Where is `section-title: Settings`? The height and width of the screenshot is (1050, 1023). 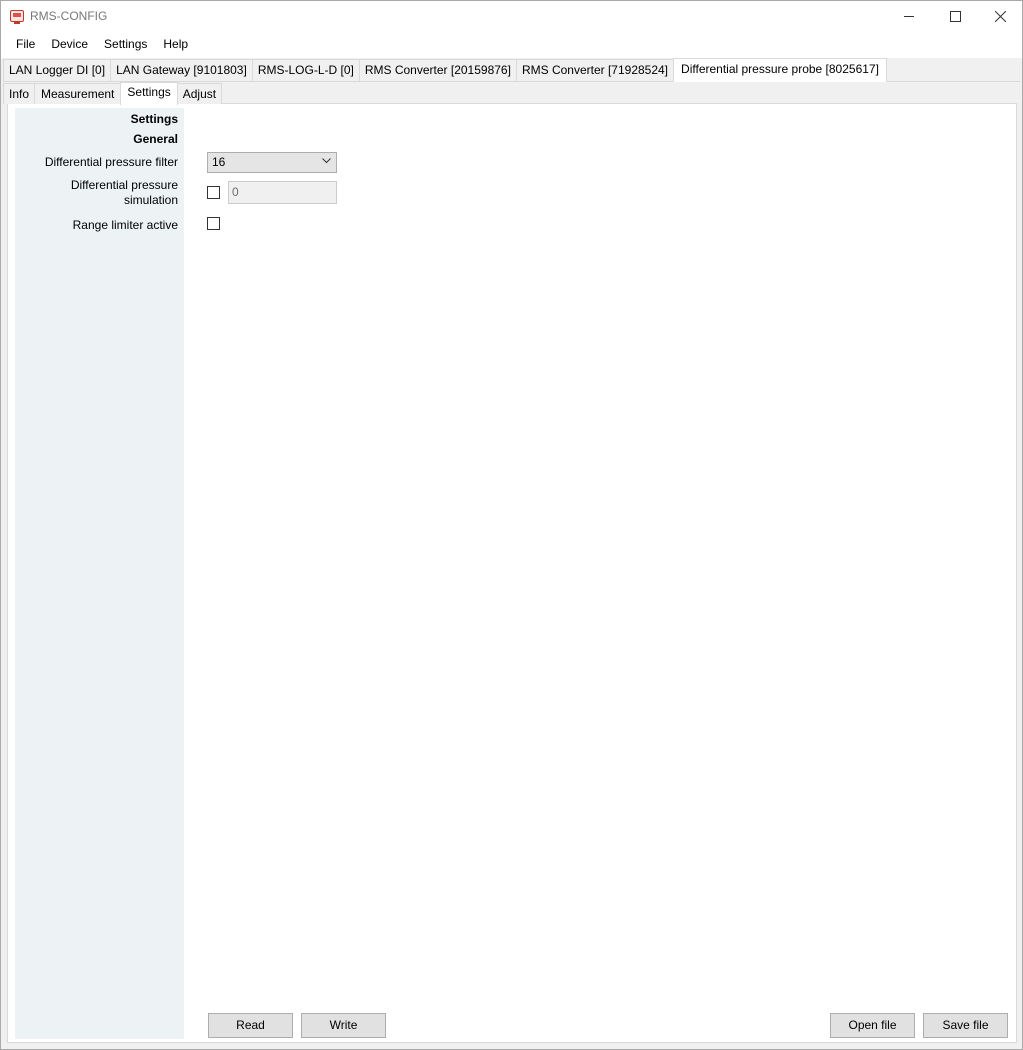 section-title: Settings is located at coordinates (154, 119).